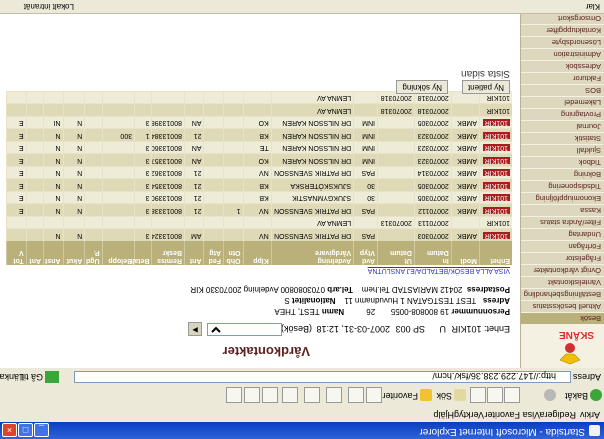  Describe the element at coordinates (433, 172) in the screenshot. I see `table-cell: 20070314` at that location.